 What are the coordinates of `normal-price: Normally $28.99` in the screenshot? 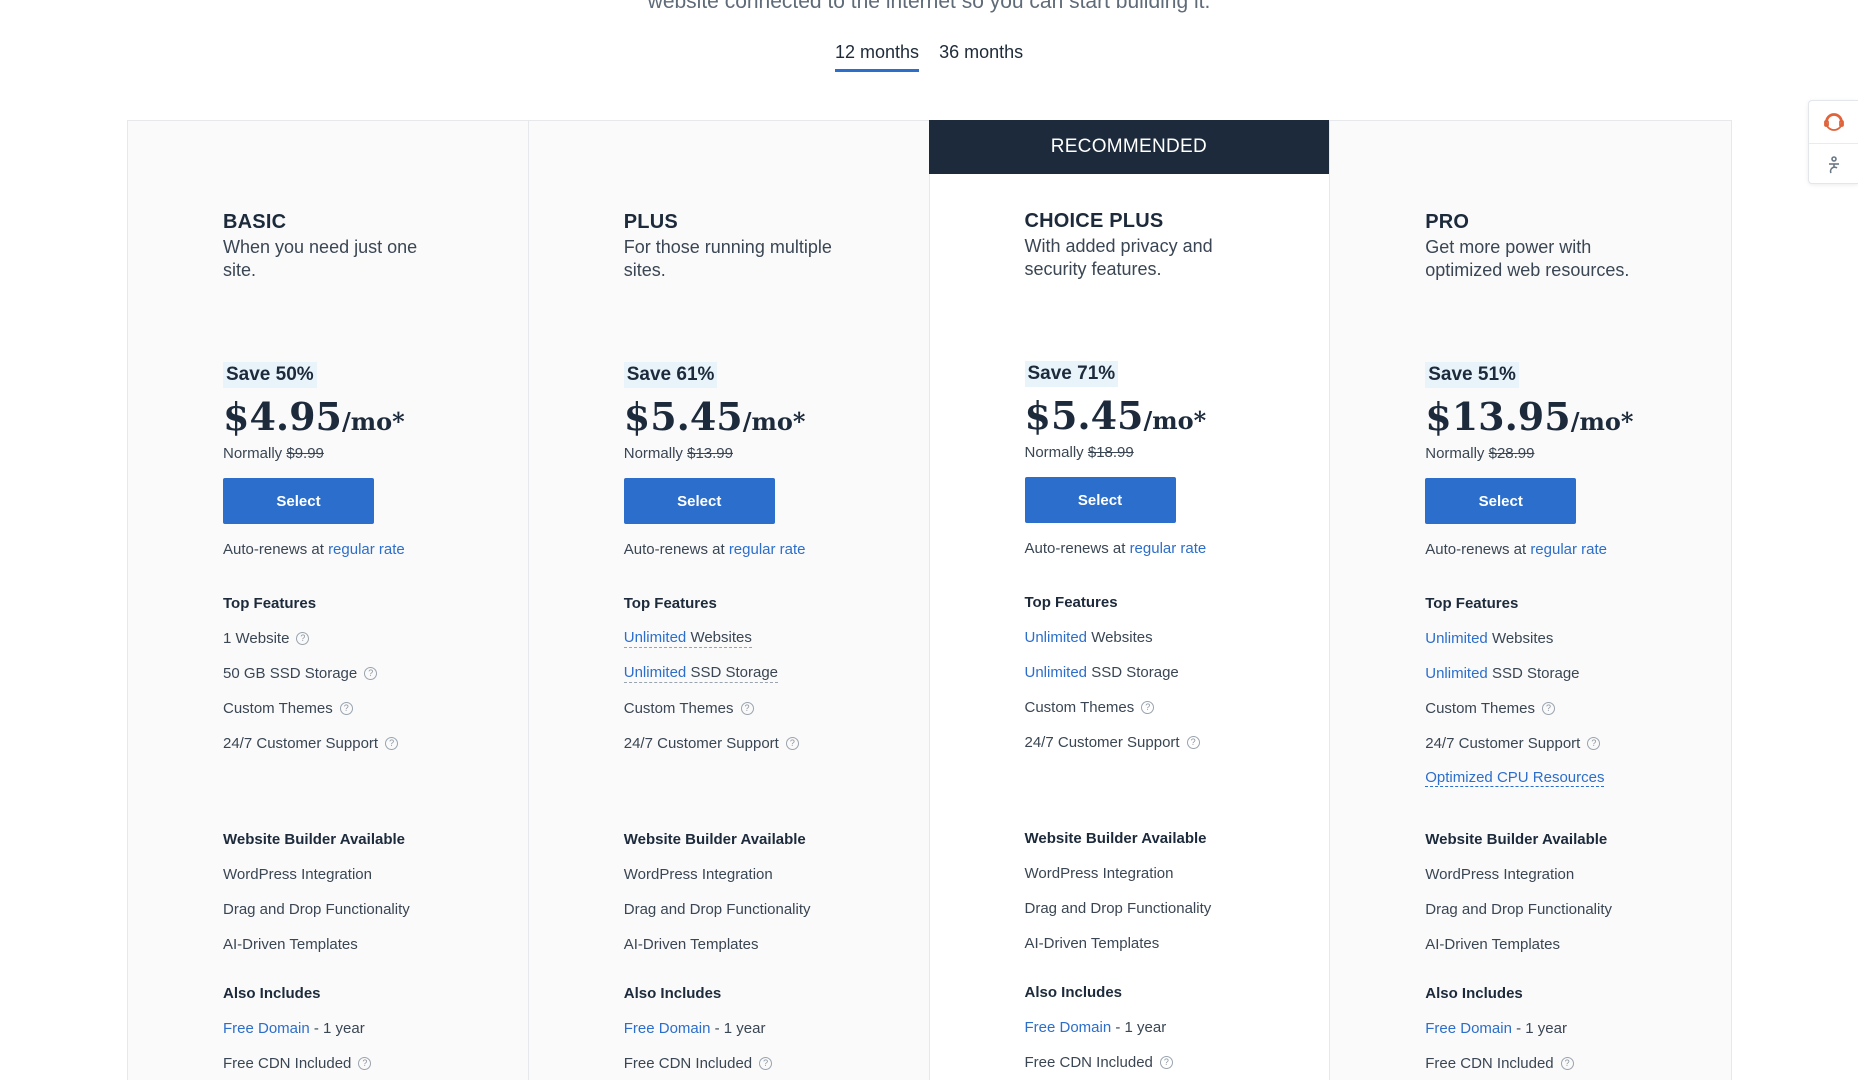 It's located at (1575, 453).